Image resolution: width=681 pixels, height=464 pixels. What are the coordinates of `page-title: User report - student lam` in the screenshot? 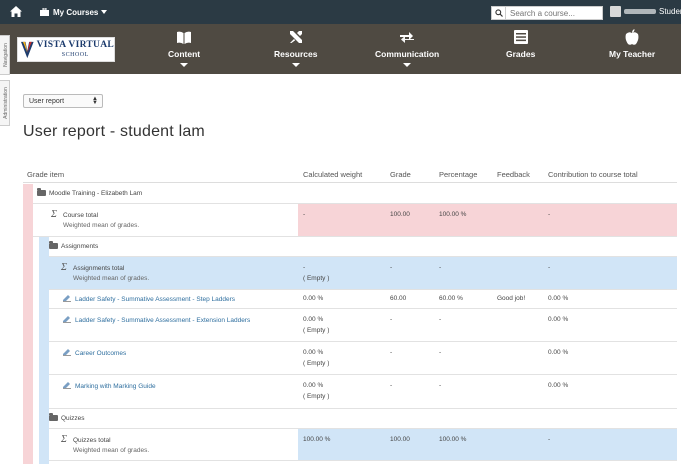 It's located at (114, 131).